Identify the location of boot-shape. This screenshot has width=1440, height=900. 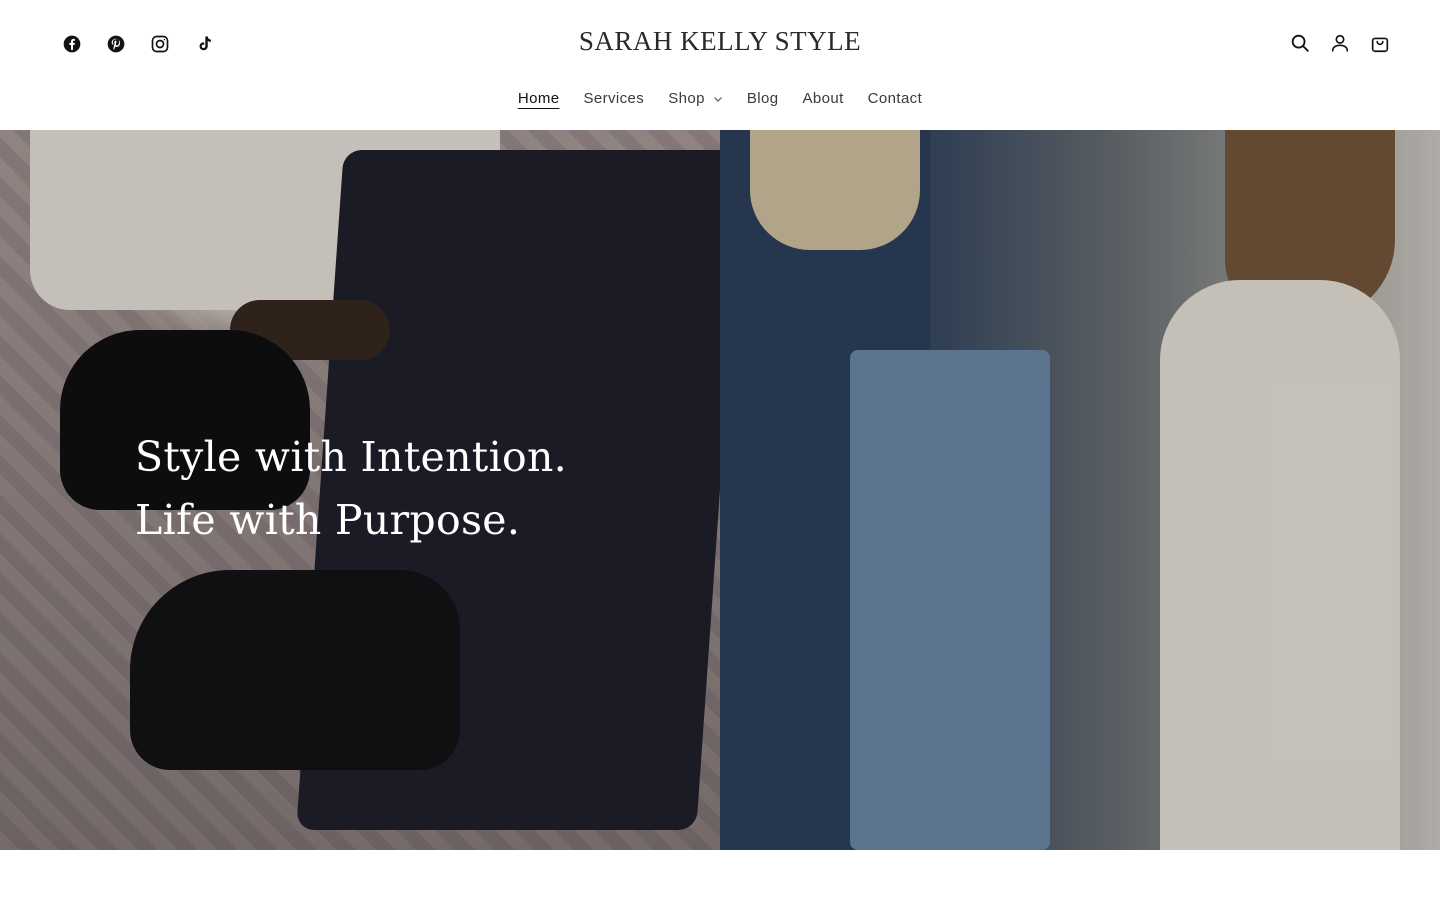
(295, 670).